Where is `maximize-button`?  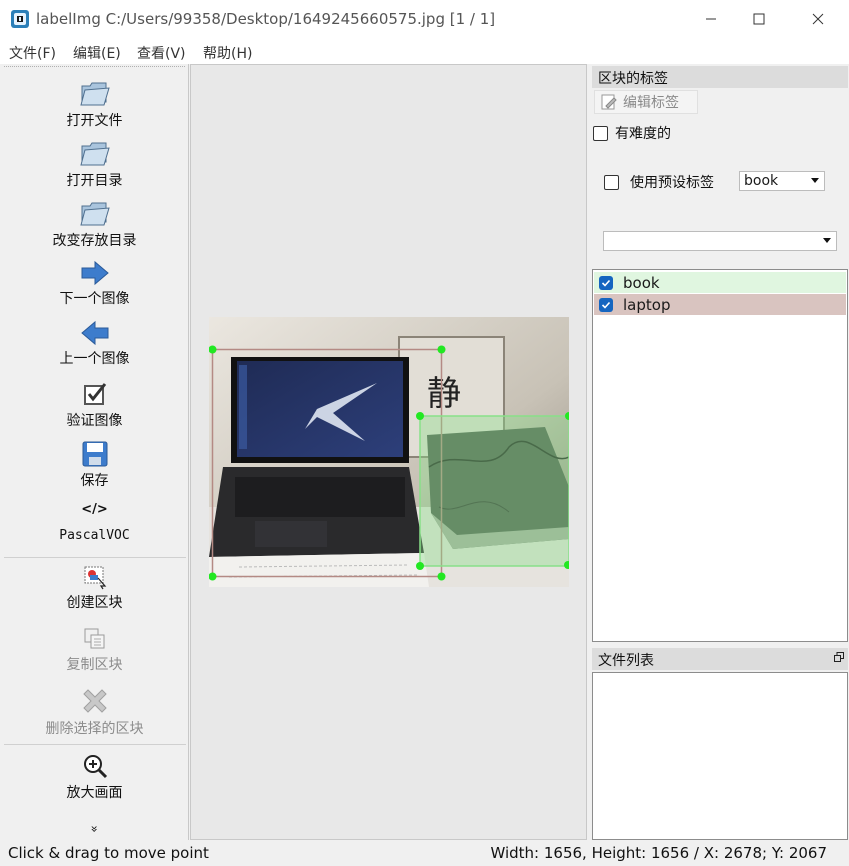 maximize-button is located at coordinates (759, 19).